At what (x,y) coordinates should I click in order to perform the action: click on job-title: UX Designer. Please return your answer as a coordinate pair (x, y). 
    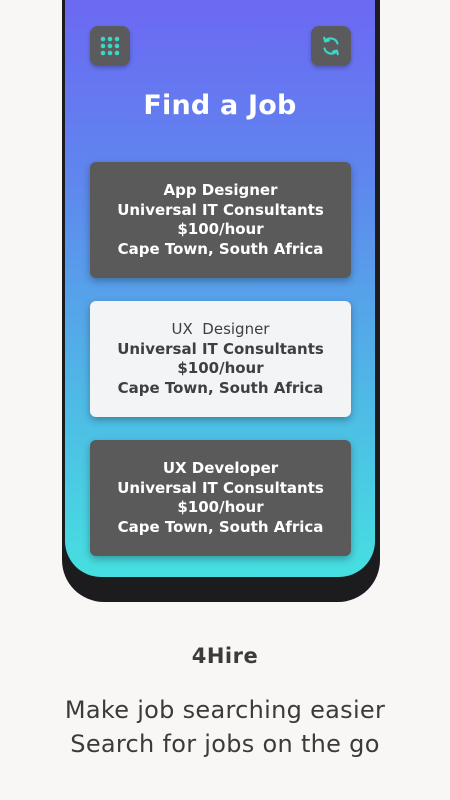
    Looking at the image, I should click on (220, 329).